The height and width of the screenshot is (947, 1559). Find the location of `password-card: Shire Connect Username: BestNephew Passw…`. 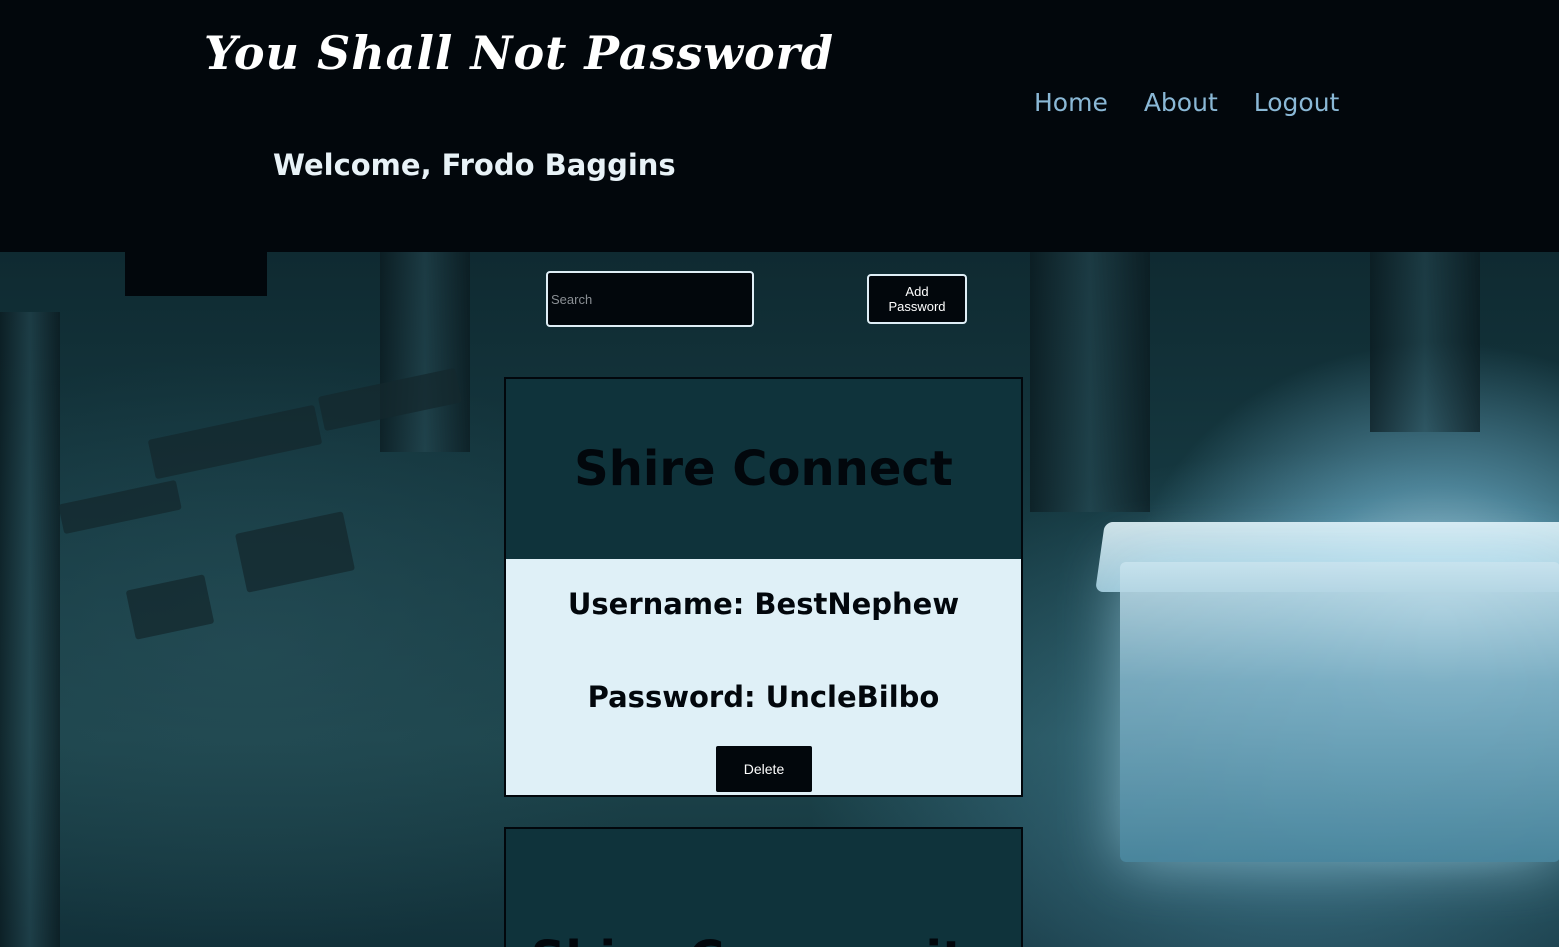

password-card: Shire Connect Username: BestNephew Passw… is located at coordinates (763, 587).